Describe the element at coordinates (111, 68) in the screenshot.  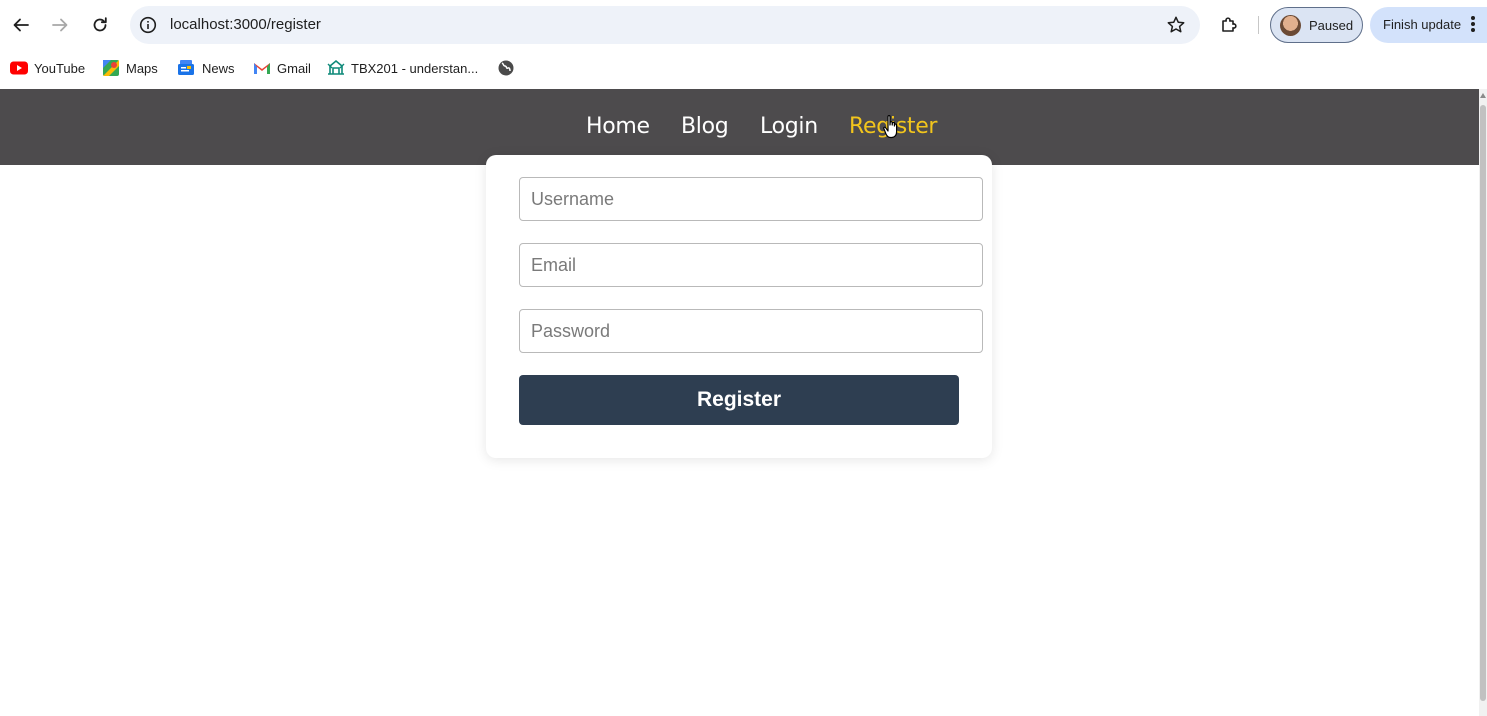
I see `maps-icon` at that location.